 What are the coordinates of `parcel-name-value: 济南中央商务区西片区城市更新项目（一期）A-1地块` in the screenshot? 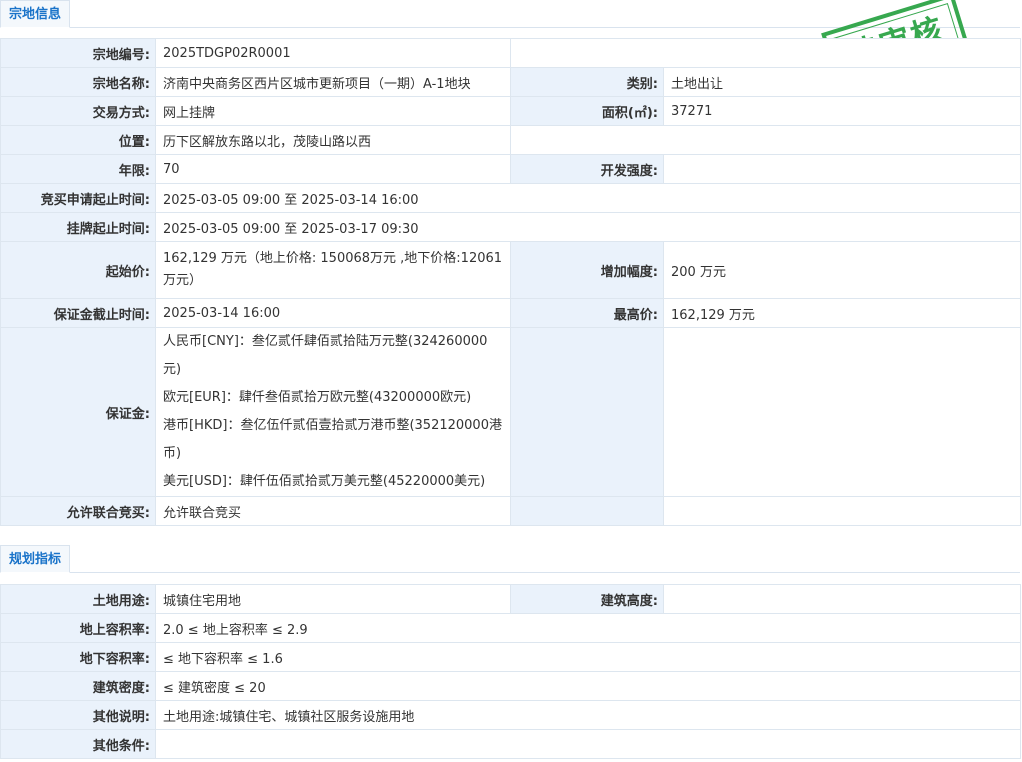 It's located at (333, 82).